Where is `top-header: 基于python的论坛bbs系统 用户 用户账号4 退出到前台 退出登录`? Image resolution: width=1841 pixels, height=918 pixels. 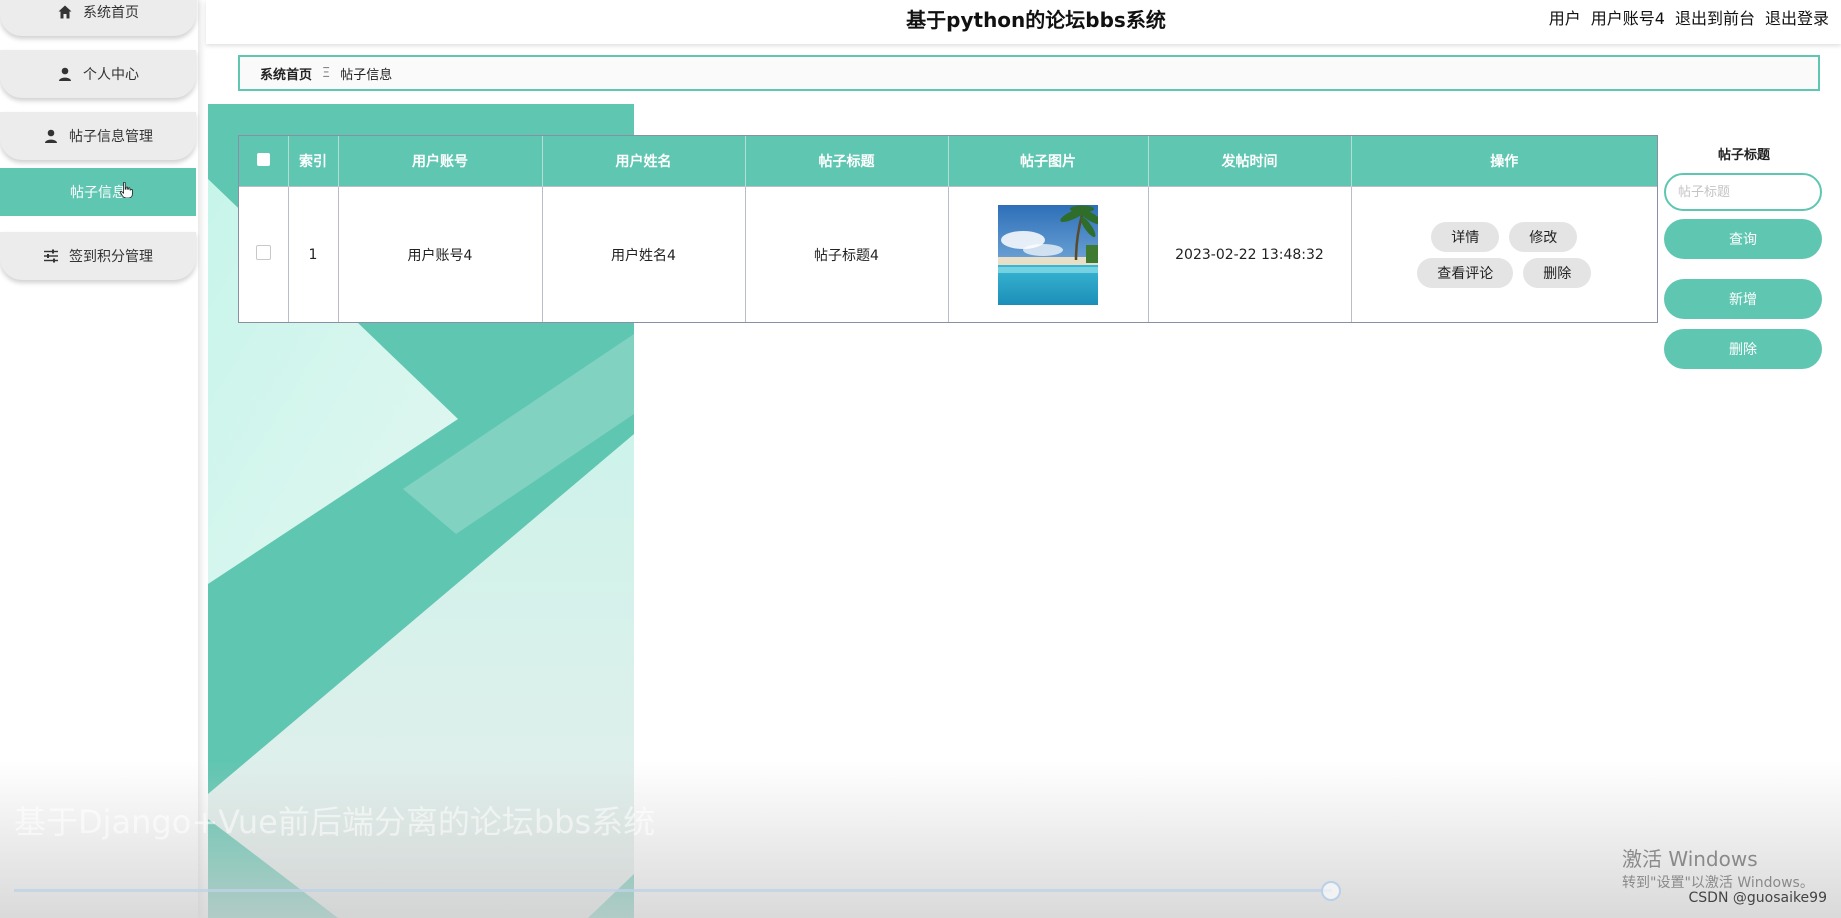
top-header: 基于python的论坛bbs系统 用户 用户账号4 退出到前台 退出登录 is located at coordinates (1023, 22).